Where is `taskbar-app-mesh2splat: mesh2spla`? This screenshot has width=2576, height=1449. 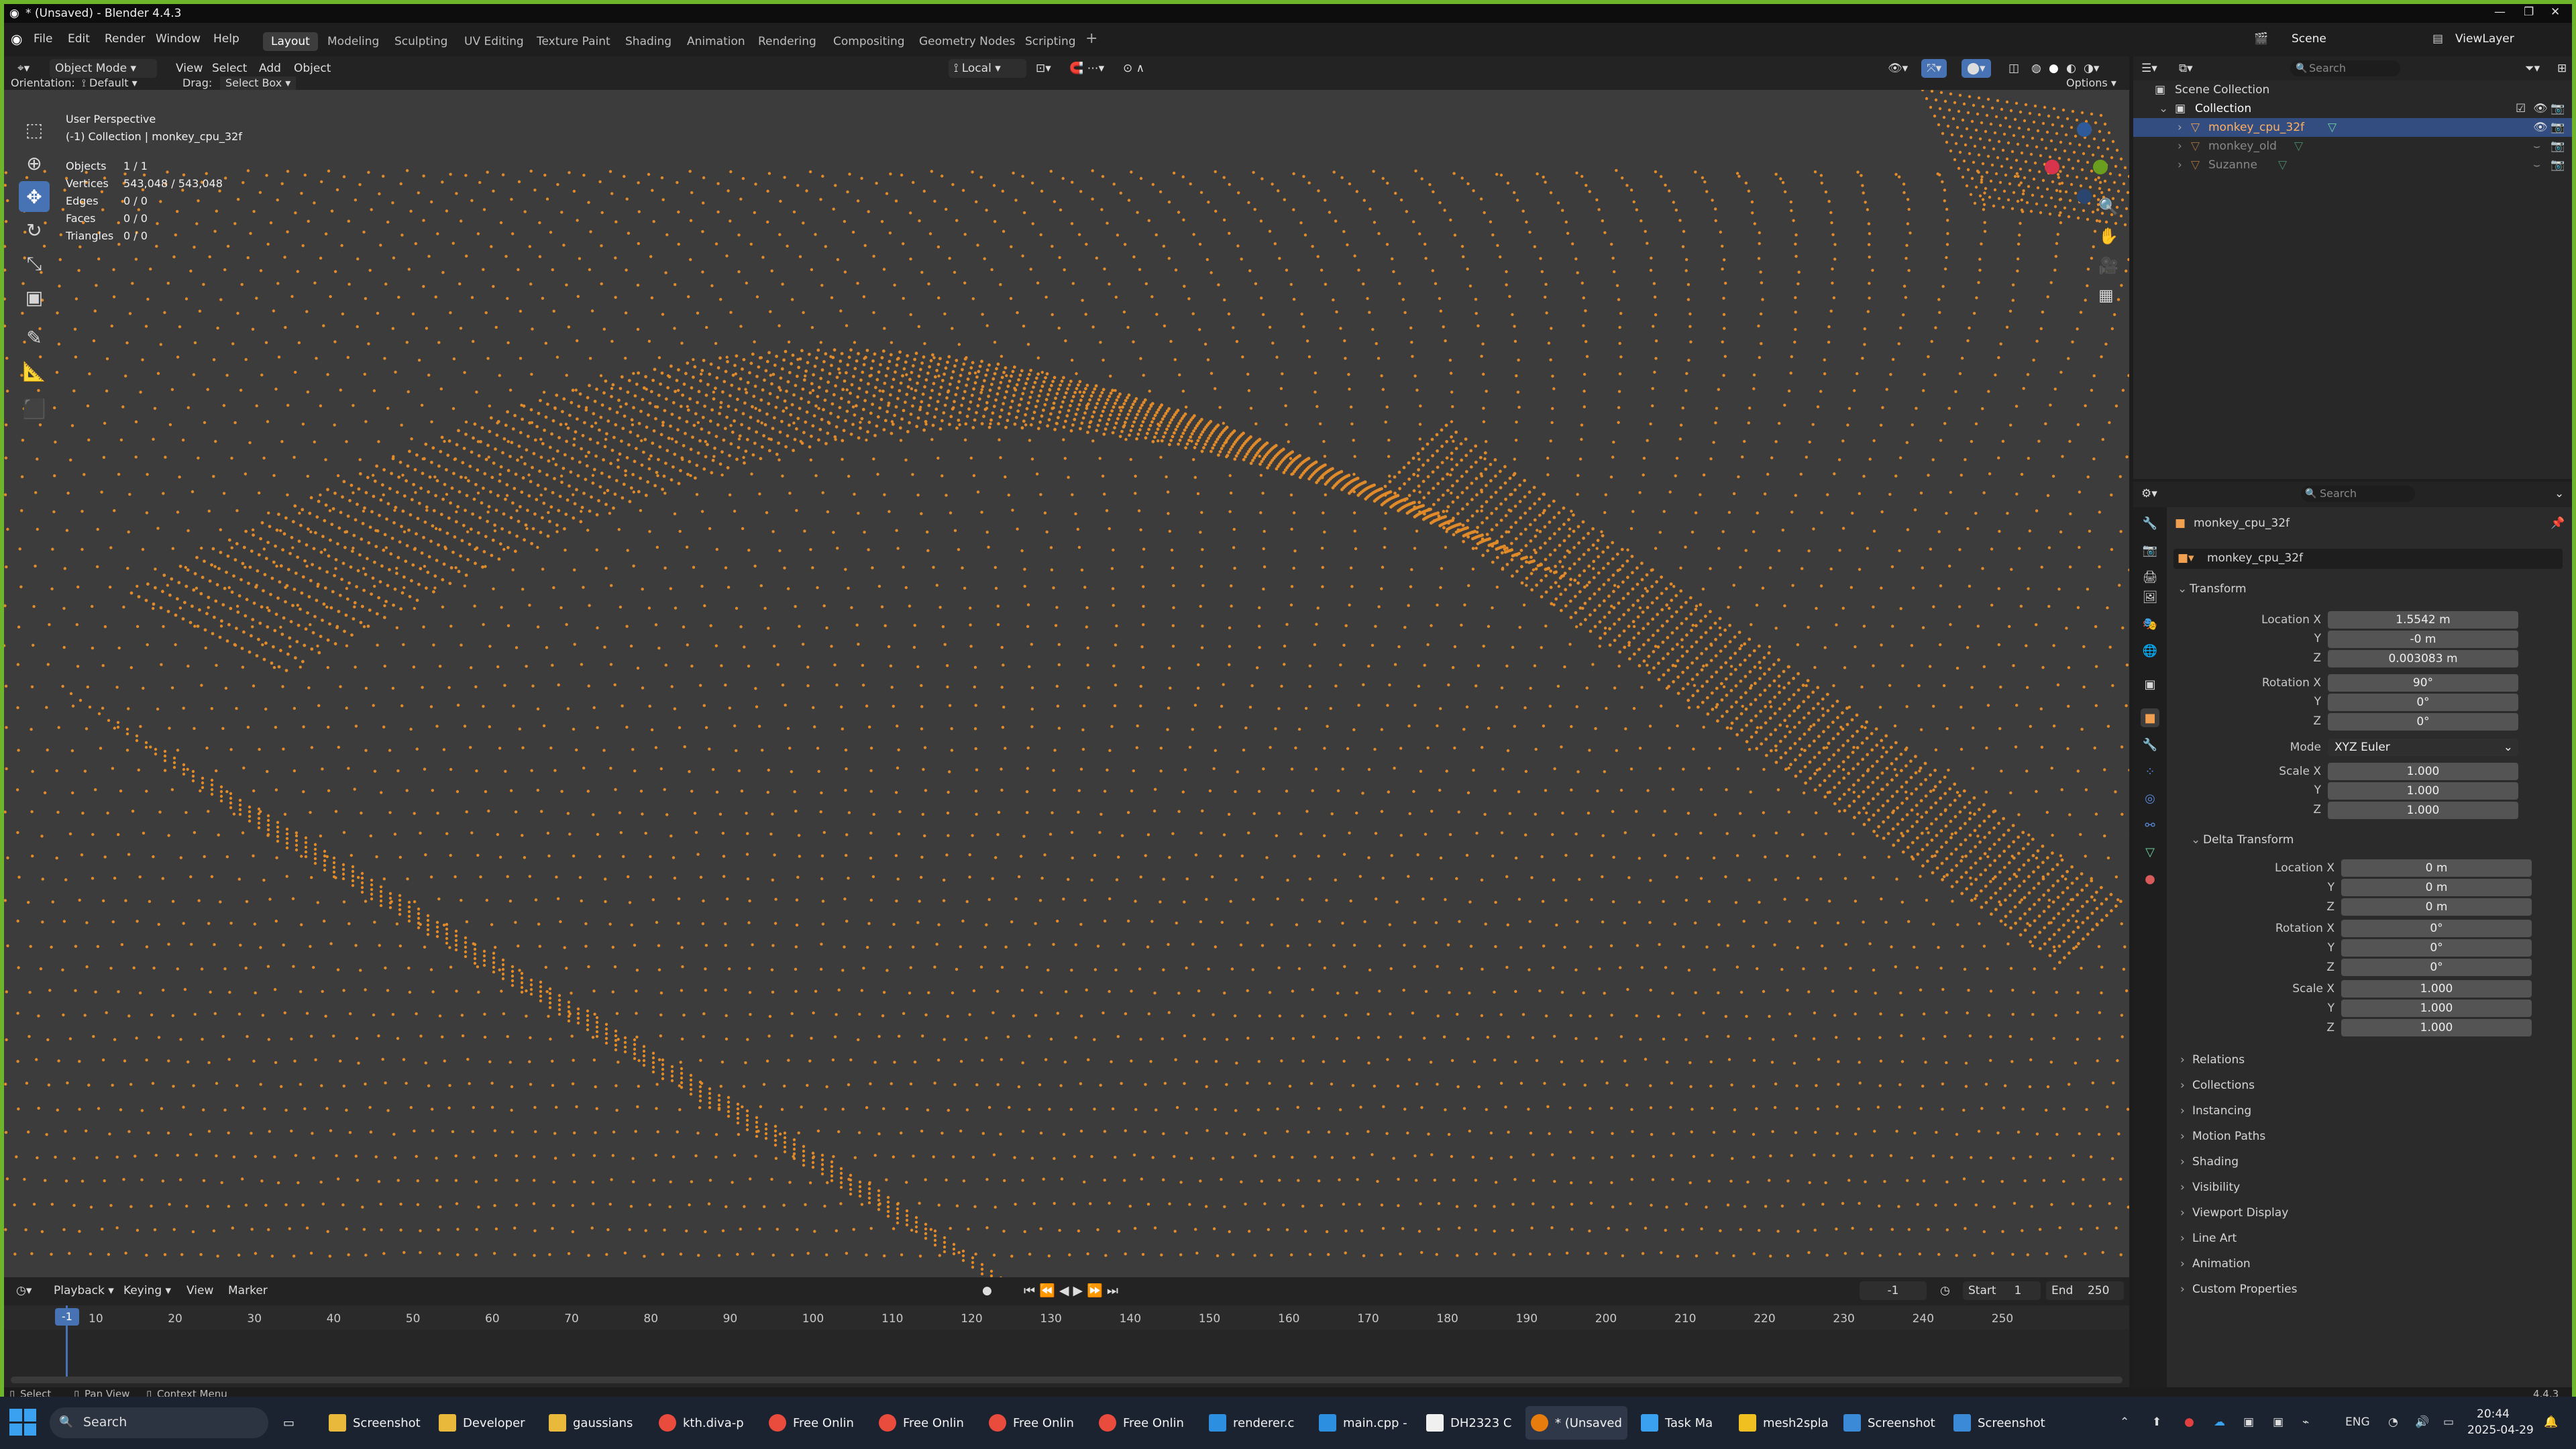 taskbar-app-mesh2splat: mesh2spla is located at coordinates (1783, 1423).